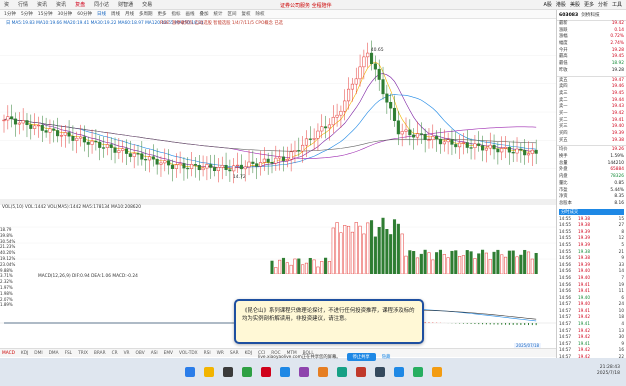 The width and height of the screenshot is (626, 386). Describe the element at coordinates (147, 4) in the screenshot. I see `menu-item-7: 交易` at that location.